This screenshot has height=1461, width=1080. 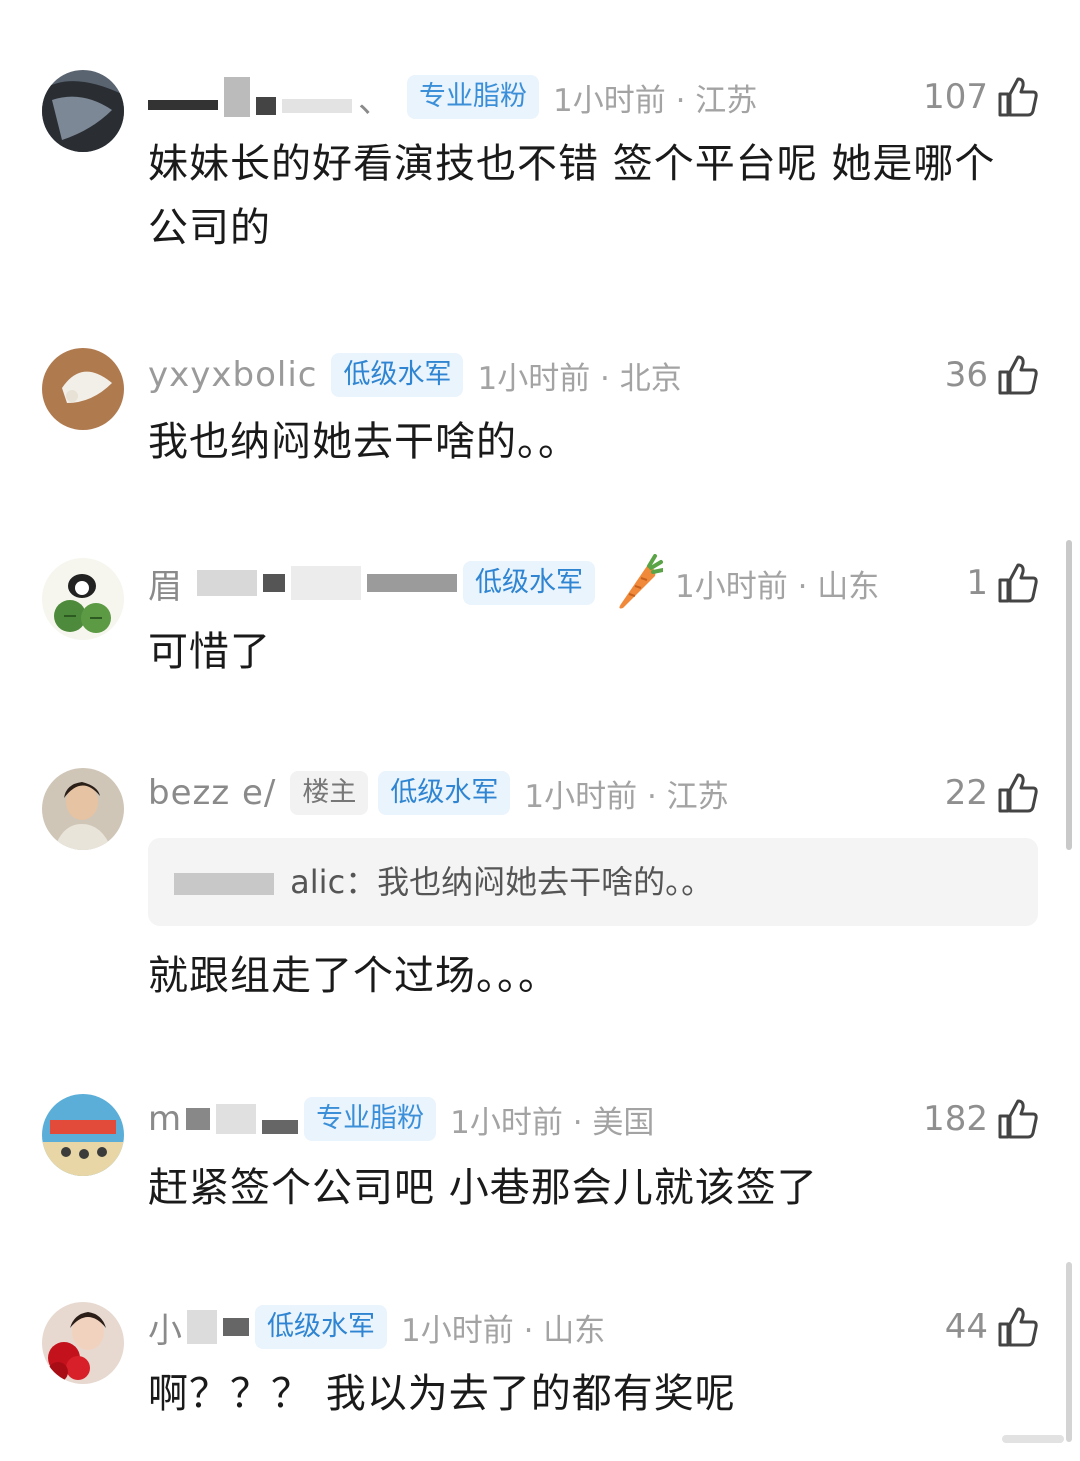 I want to click on scrollbar-track, so click(x=1069, y=1352).